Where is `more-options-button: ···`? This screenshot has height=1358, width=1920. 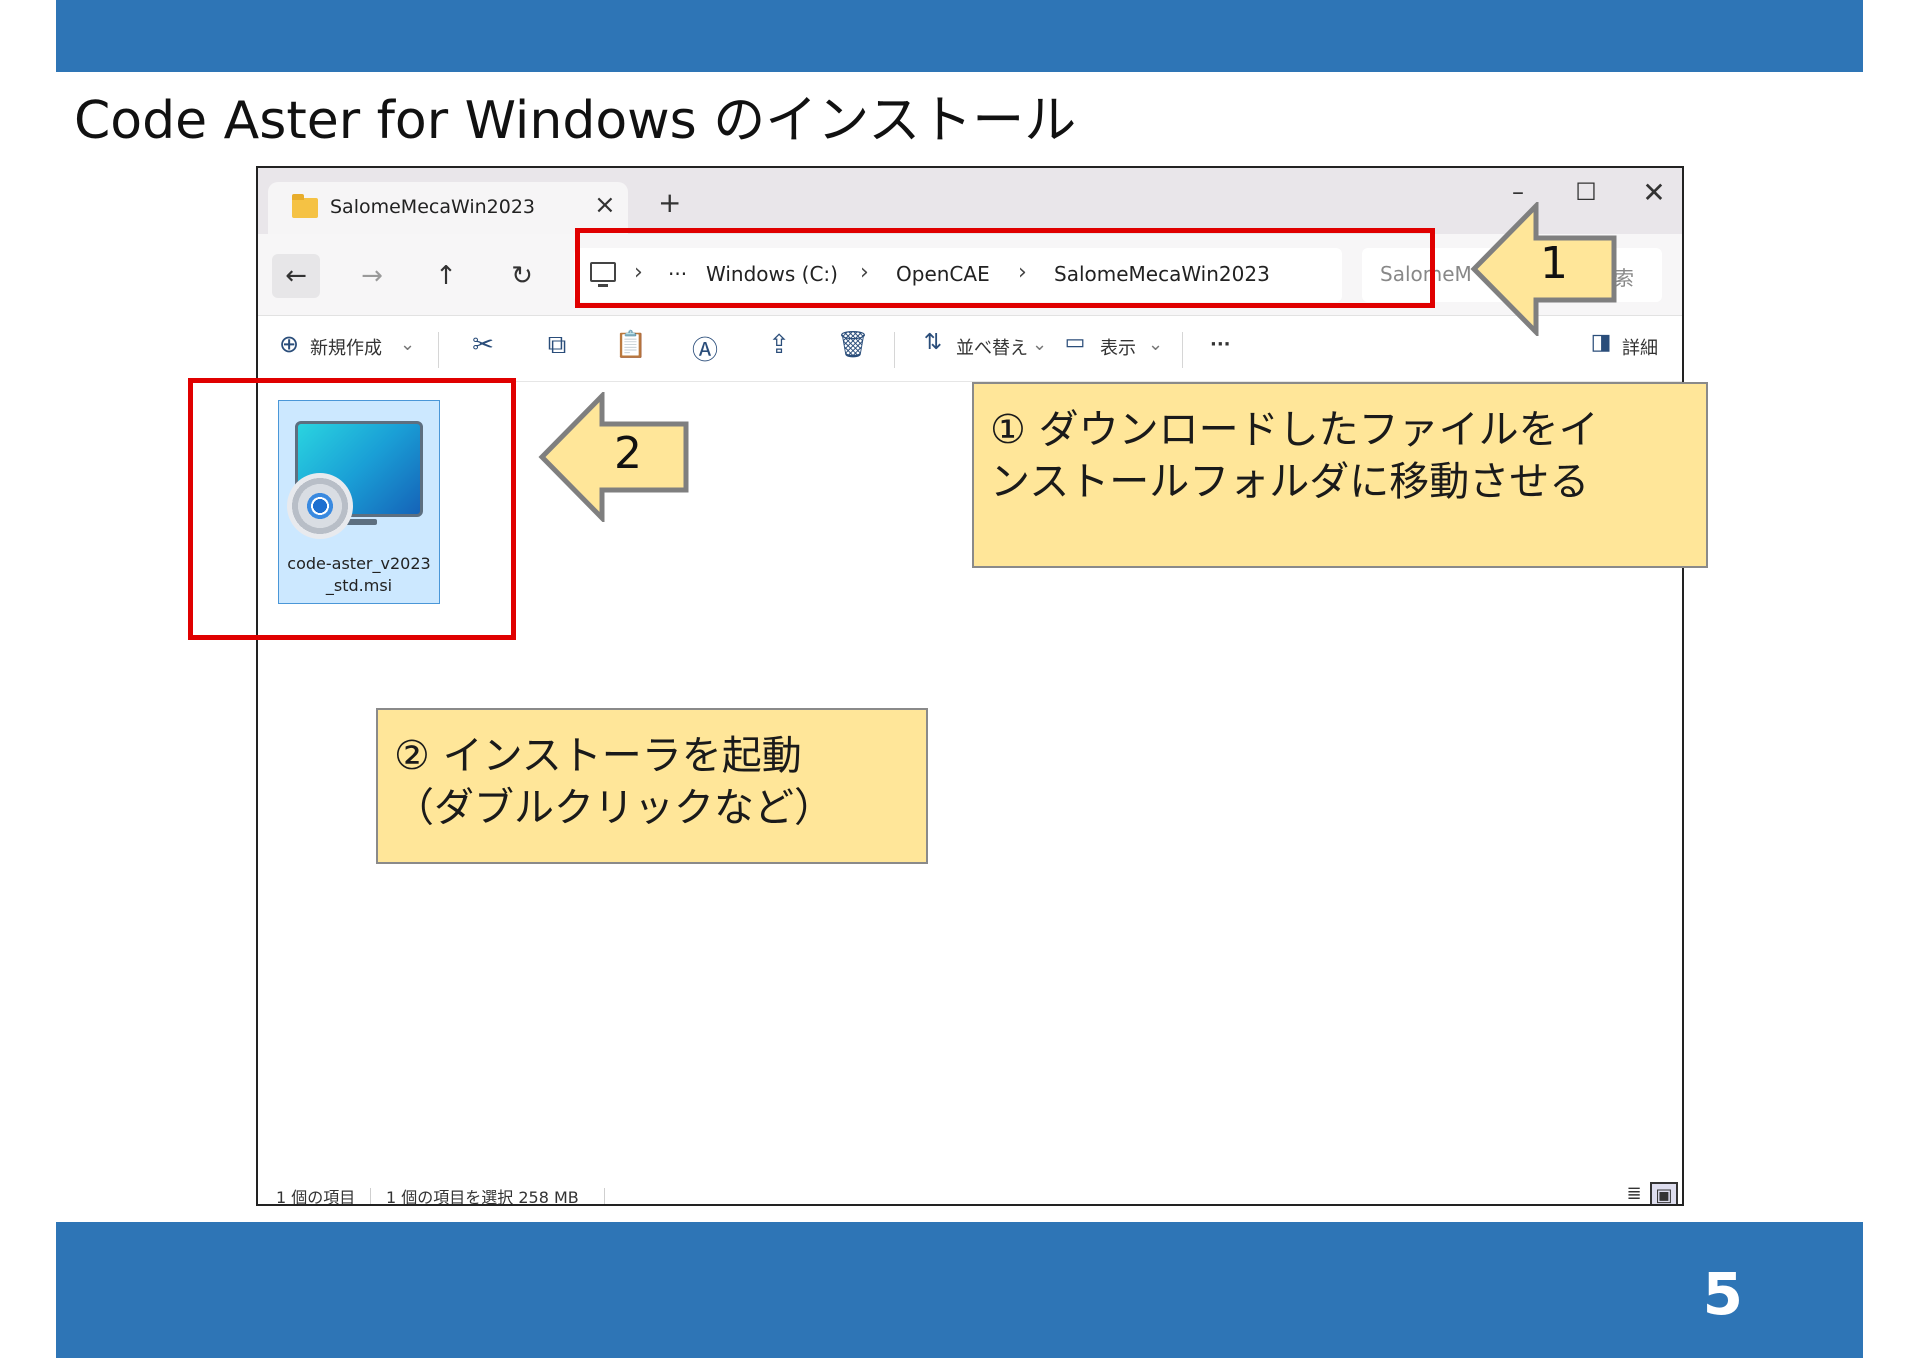 more-options-button: ··· is located at coordinates (1220, 344).